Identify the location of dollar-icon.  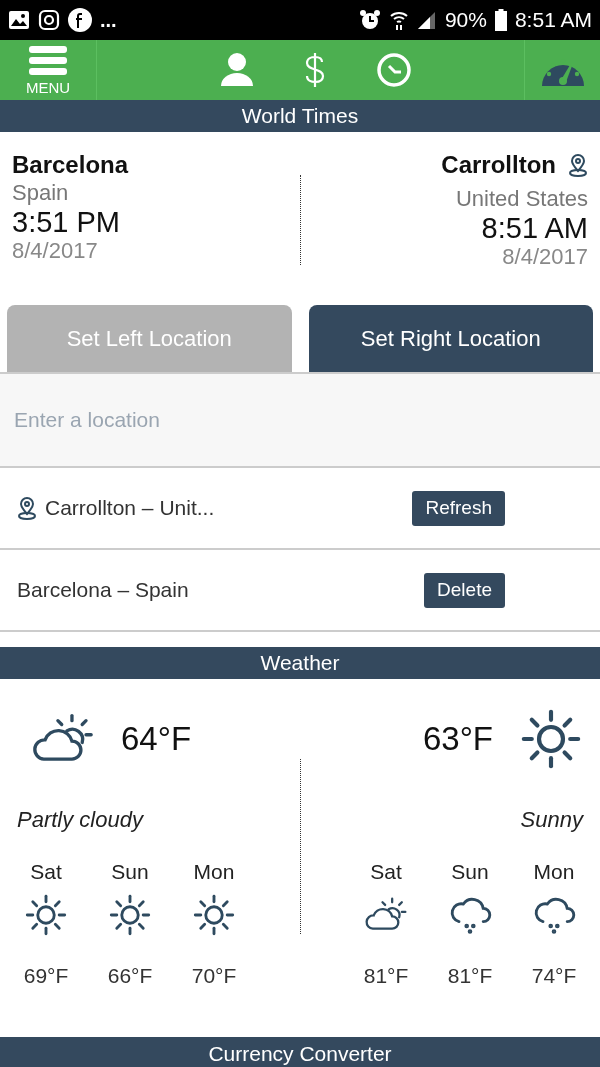
(314, 70).